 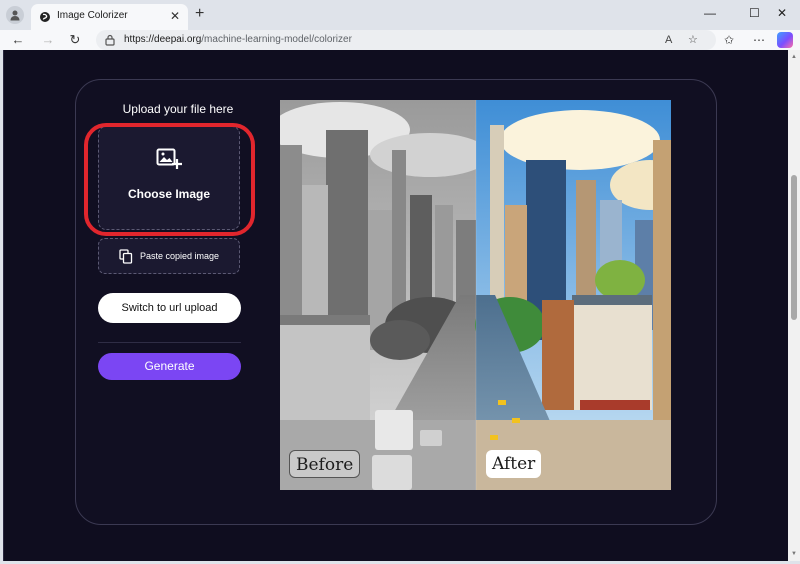 I want to click on browser-tab: Image Colorizer ✕, so click(x=109, y=17).